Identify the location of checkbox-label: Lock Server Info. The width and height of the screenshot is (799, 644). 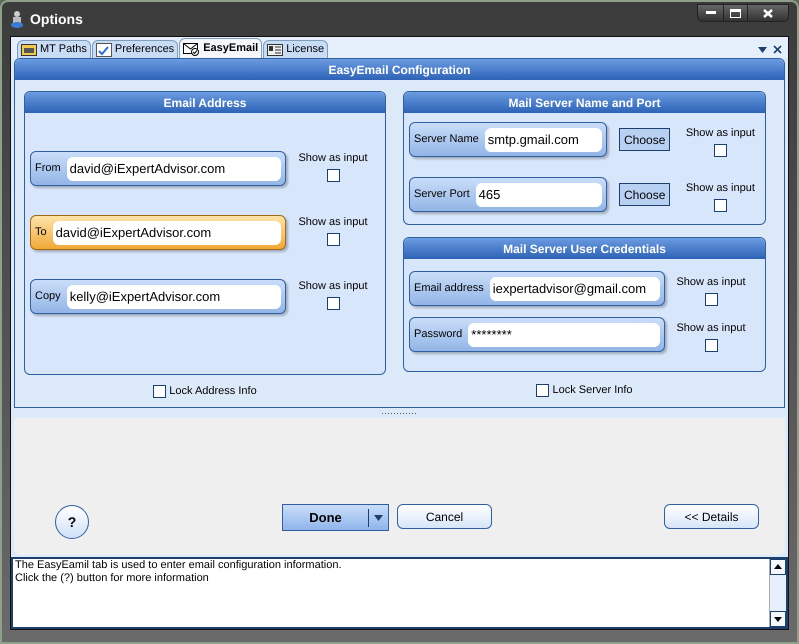
(592, 390).